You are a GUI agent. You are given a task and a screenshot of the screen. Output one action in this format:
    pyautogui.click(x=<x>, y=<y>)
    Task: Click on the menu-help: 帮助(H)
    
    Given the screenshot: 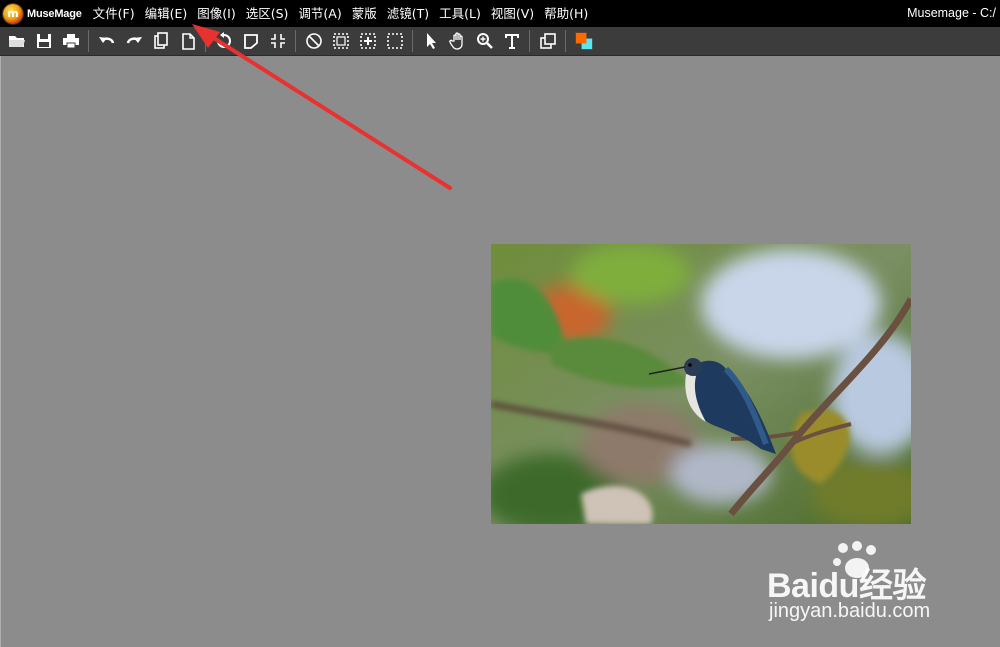 What is the action you would take?
    pyautogui.click(x=566, y=13)
    